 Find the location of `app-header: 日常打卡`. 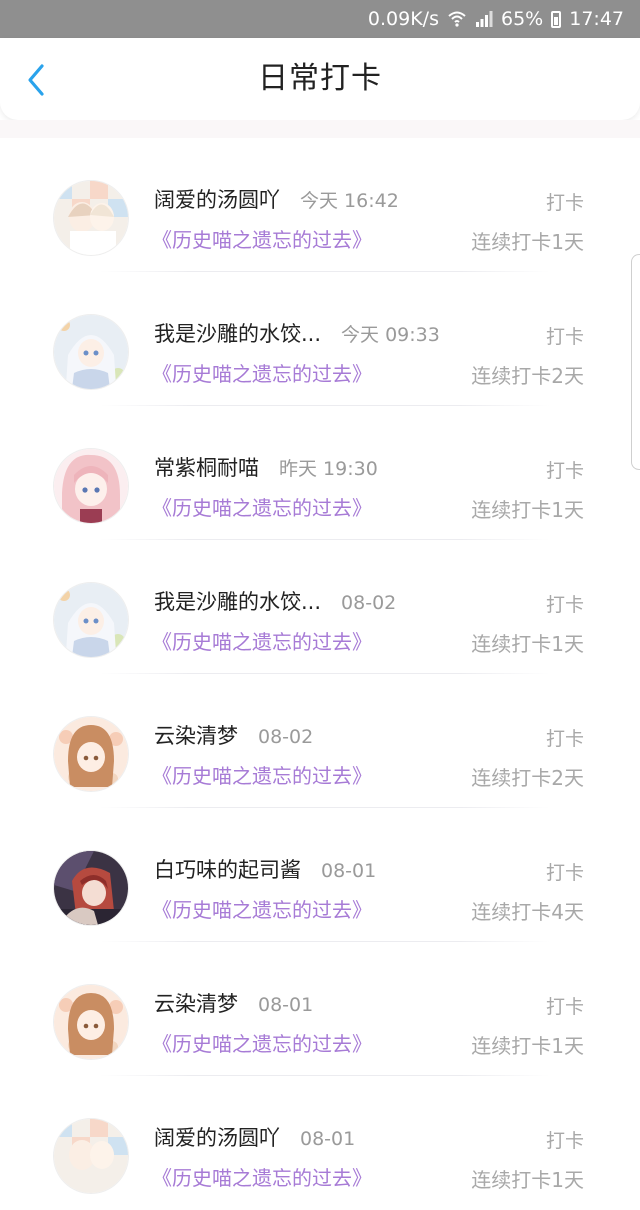

app-header: 日常打卡 is located at coordinates (320, 79).